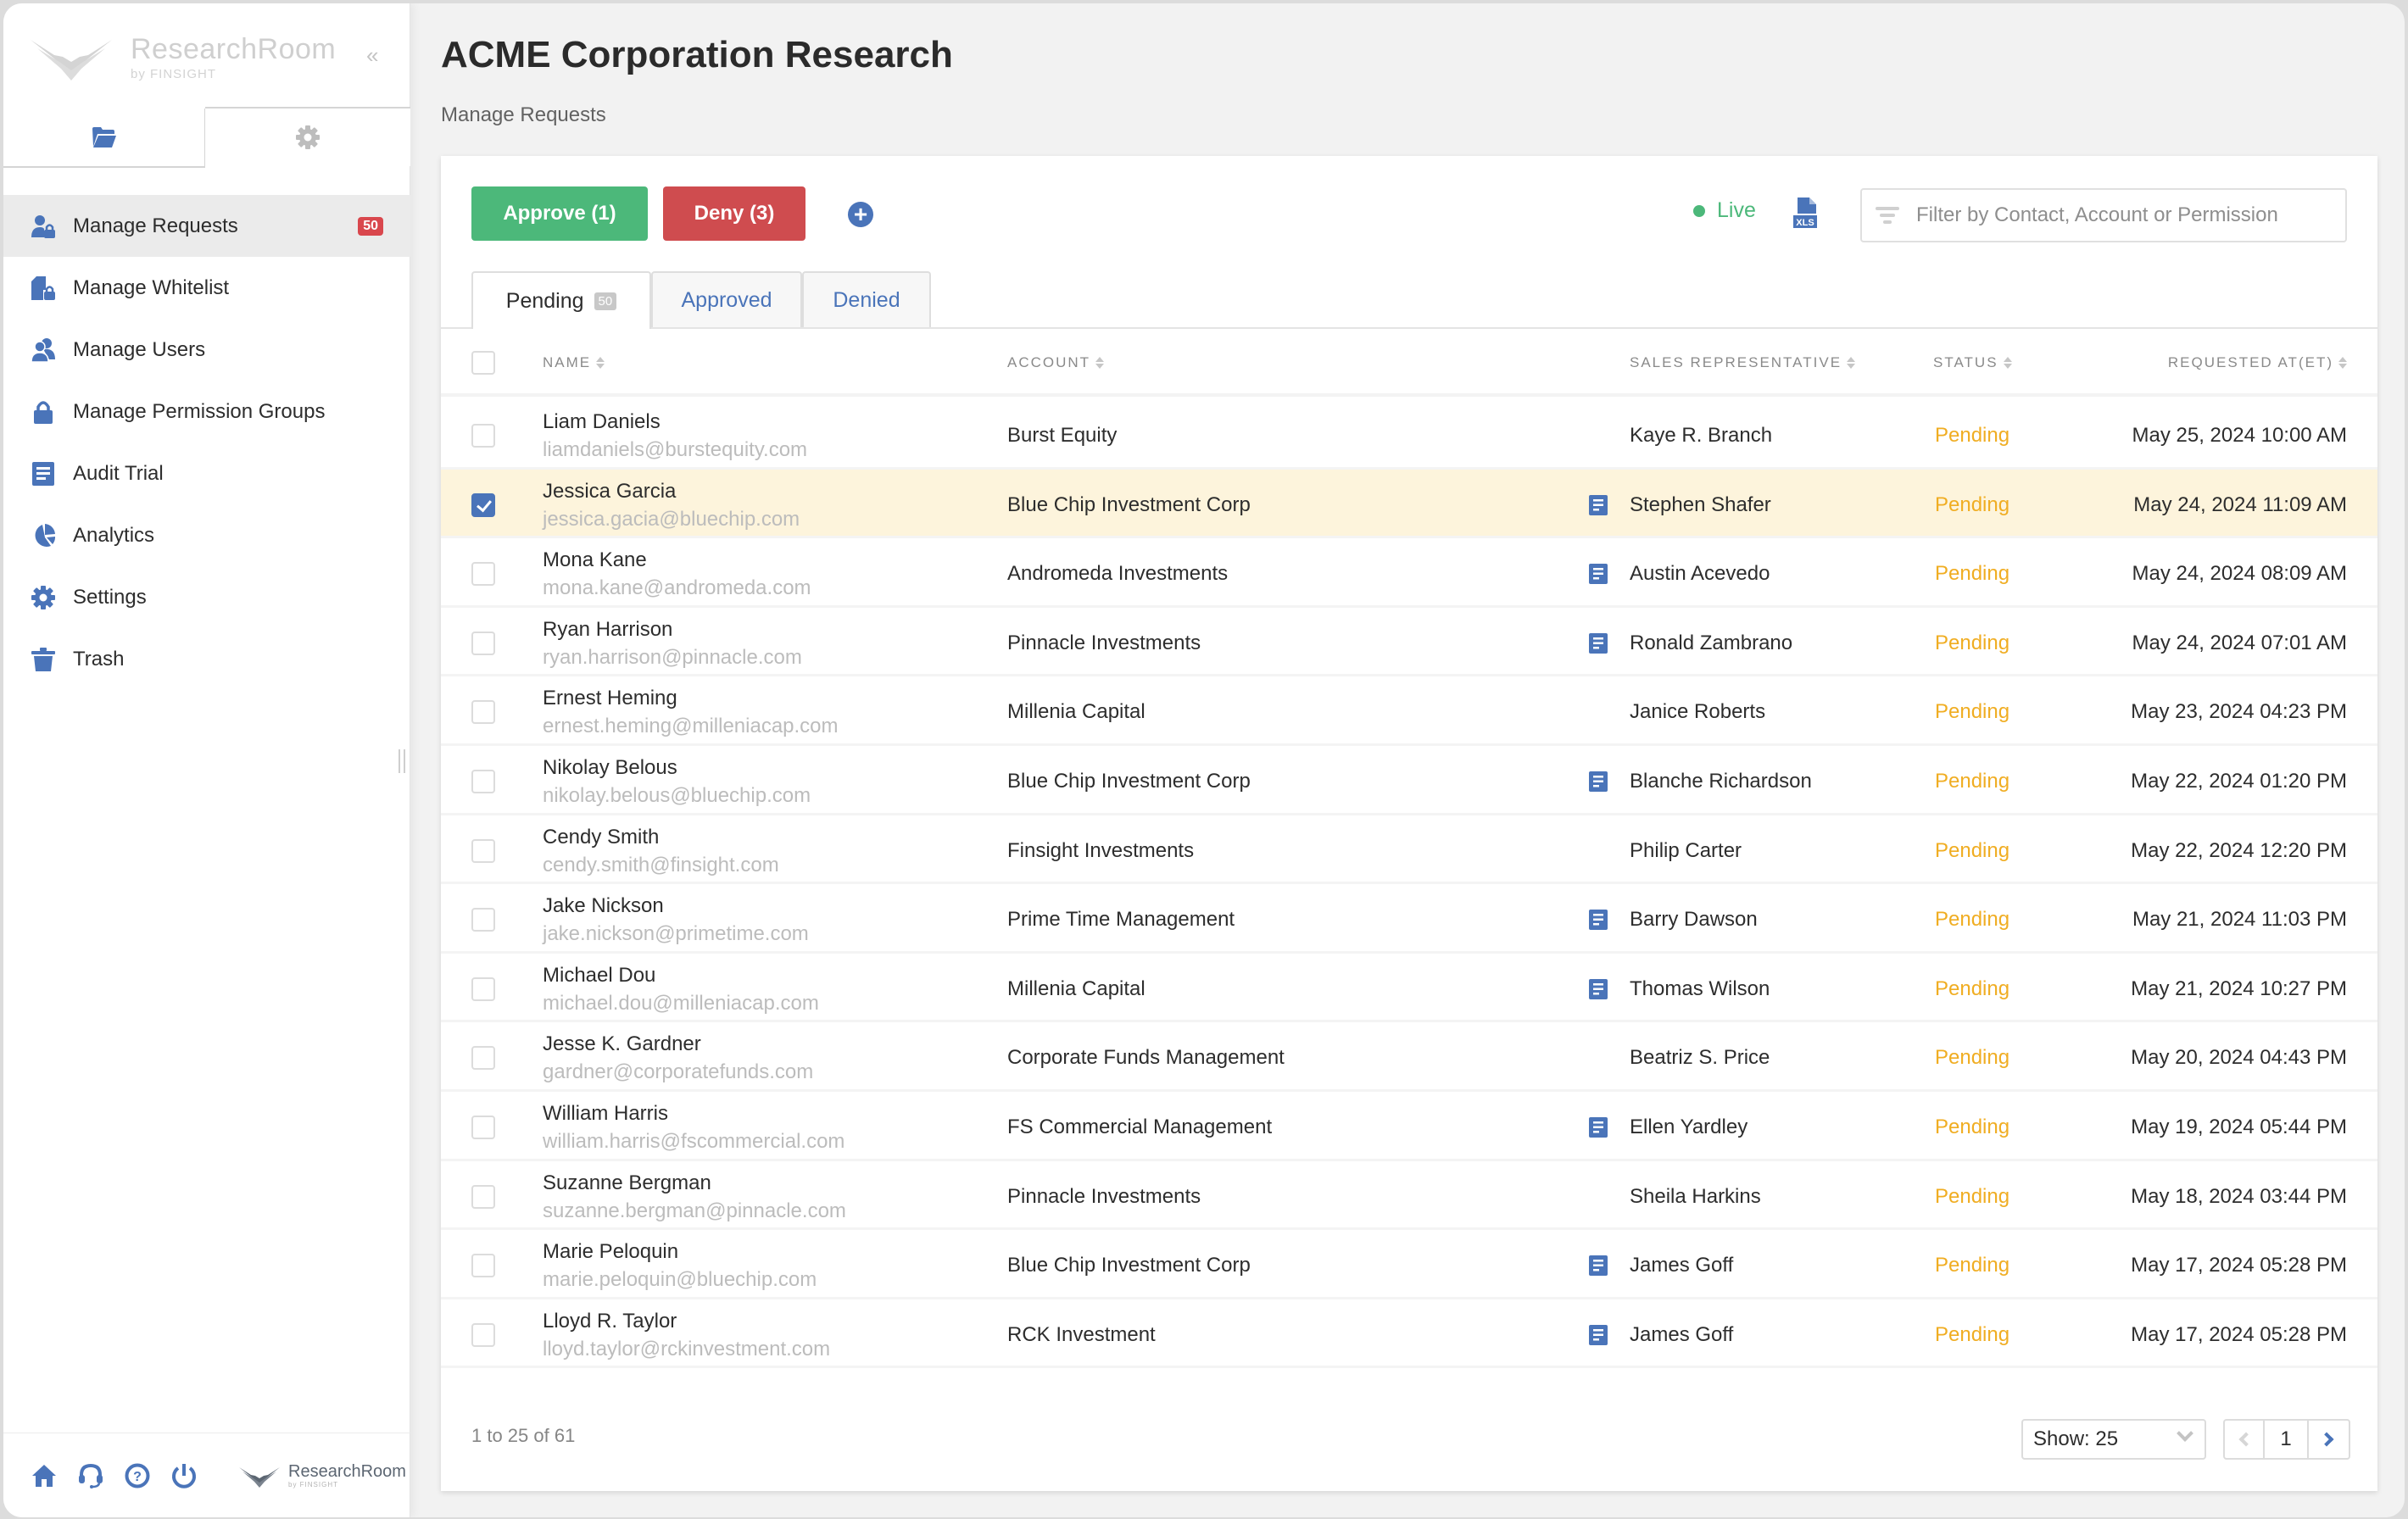 The width and height of the screenshot is (2408, 1519). I want to click on sidebar-resize-handle, so click(402, 761).